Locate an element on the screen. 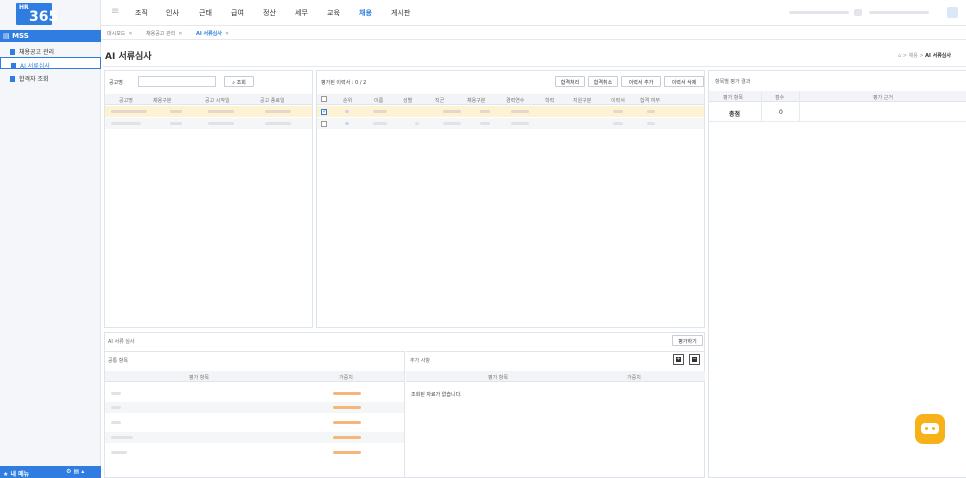  th-job: 직군 is located at coordinates (439, 100).